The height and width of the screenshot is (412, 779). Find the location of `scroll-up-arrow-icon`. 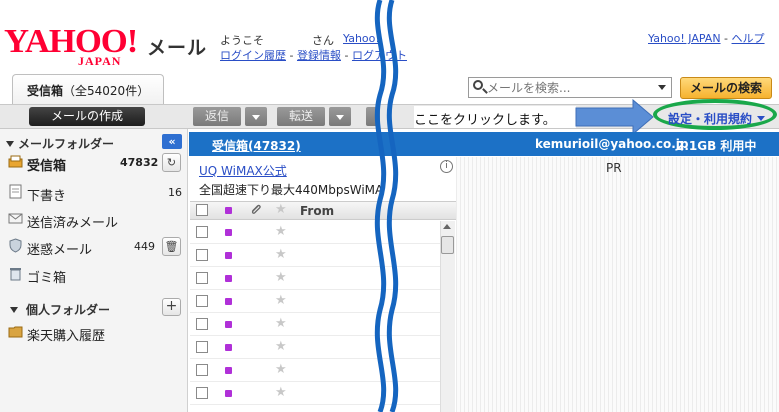

scroll-up-arrow-icon is located at coordinates (447, 226).